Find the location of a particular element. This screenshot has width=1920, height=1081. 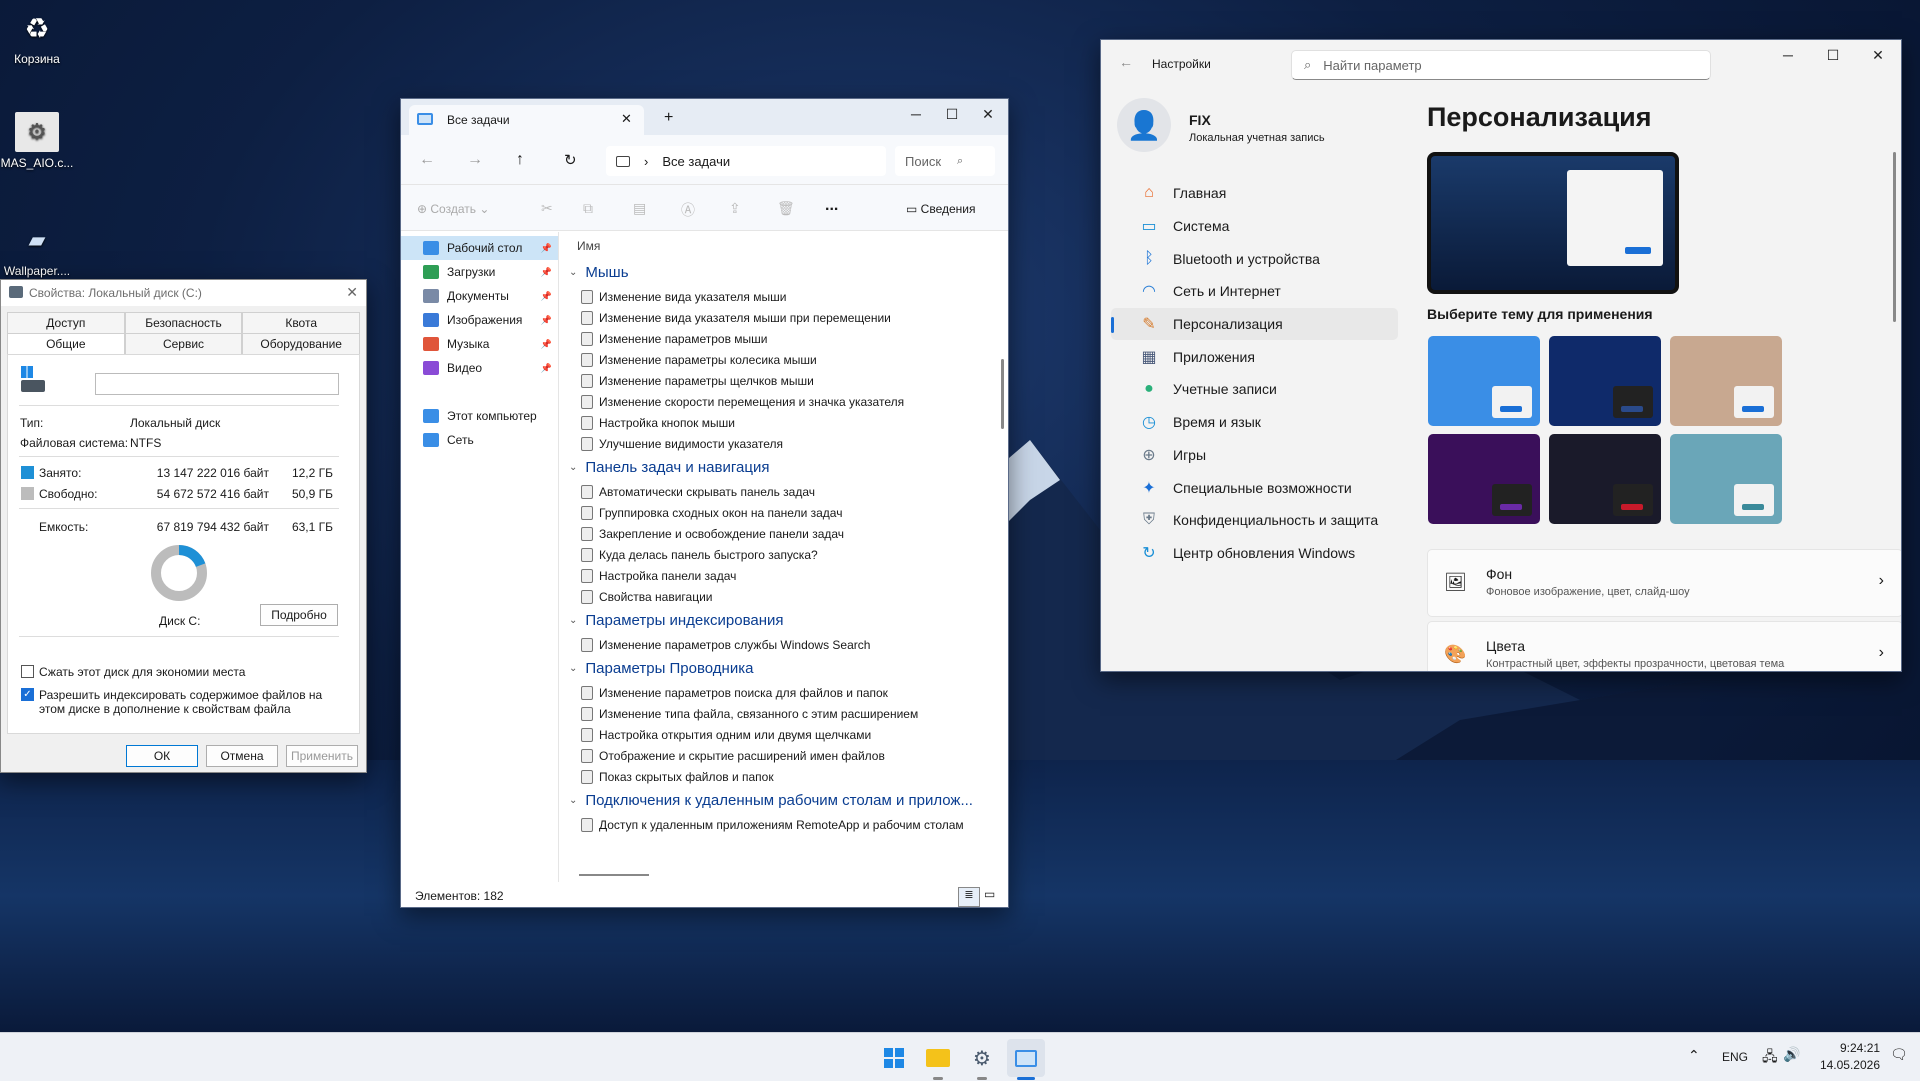

tab-security: Безопасность is located at coordinates (183, 322).